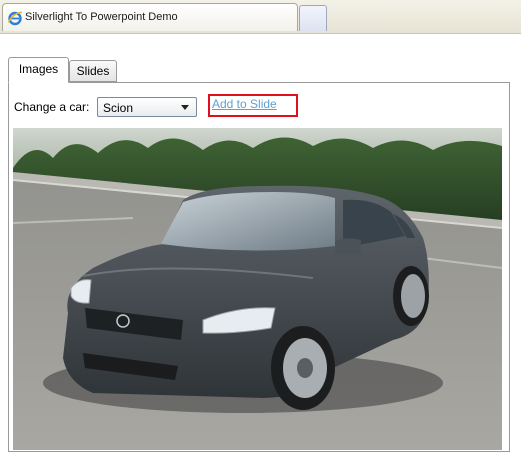 This screenshot has height=457, width=521. I want to click on browser-tab: Silverlight To Powerpoint Demo, so click(150, 17).